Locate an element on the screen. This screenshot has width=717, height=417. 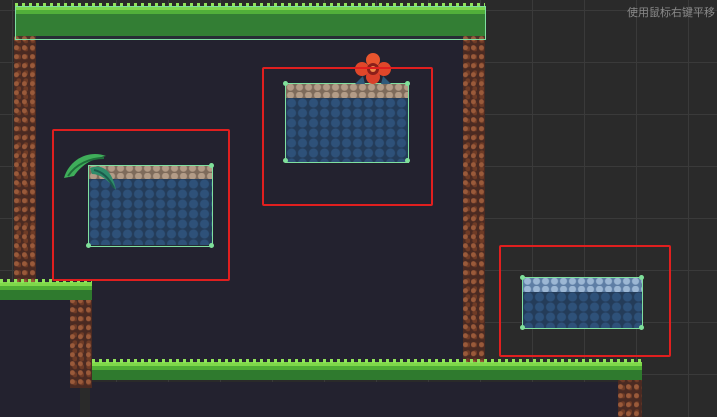
cave-floor-underside is located at coordinates (365, 399).